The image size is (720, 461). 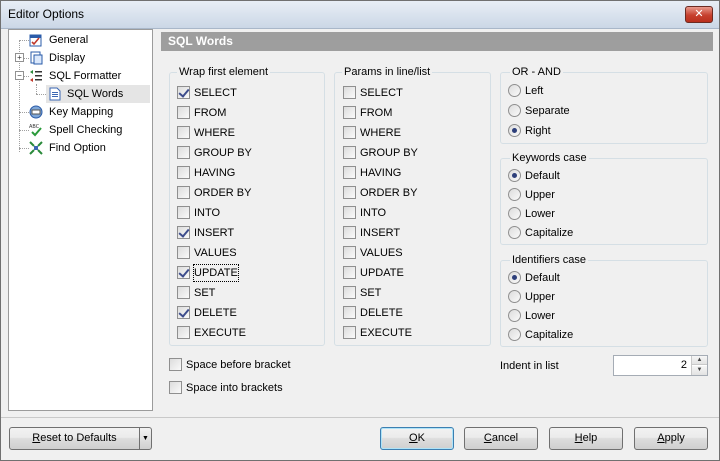 I want to click on apply-button: Apply, so click(x=671, y=438).